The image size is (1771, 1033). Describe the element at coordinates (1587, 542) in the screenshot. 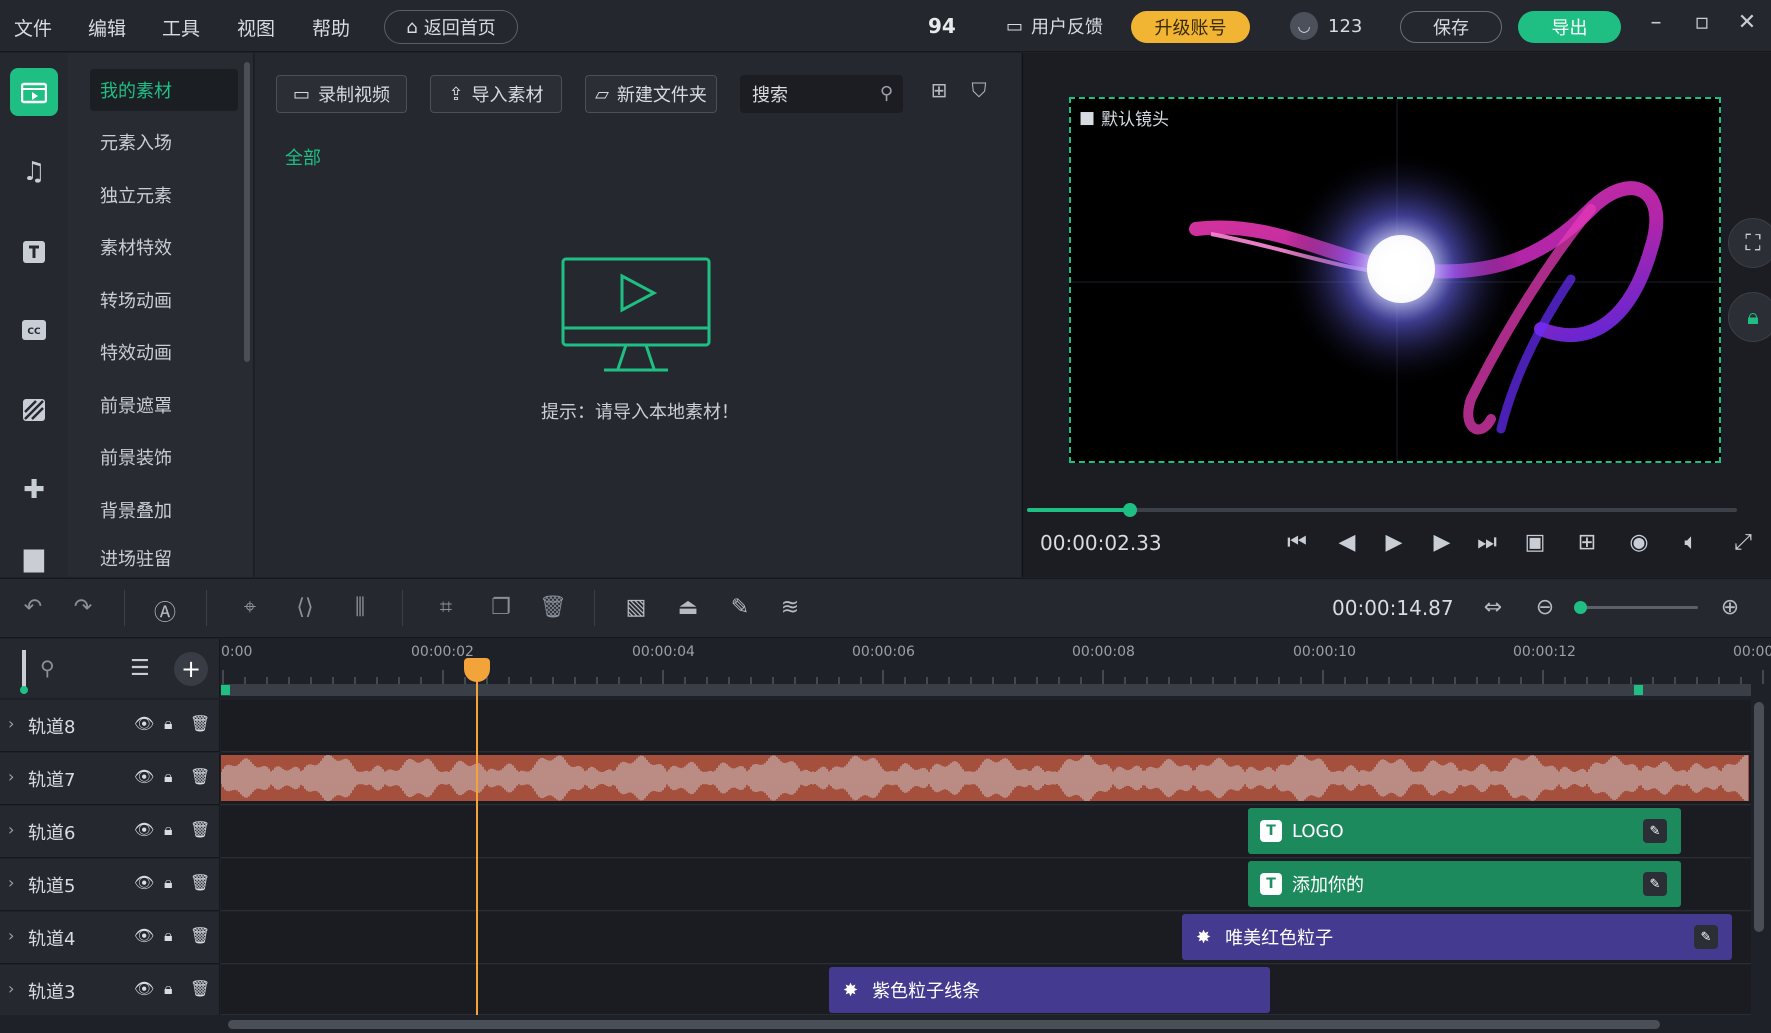

I see `grid-overlay-icon: ⊞` at that location.